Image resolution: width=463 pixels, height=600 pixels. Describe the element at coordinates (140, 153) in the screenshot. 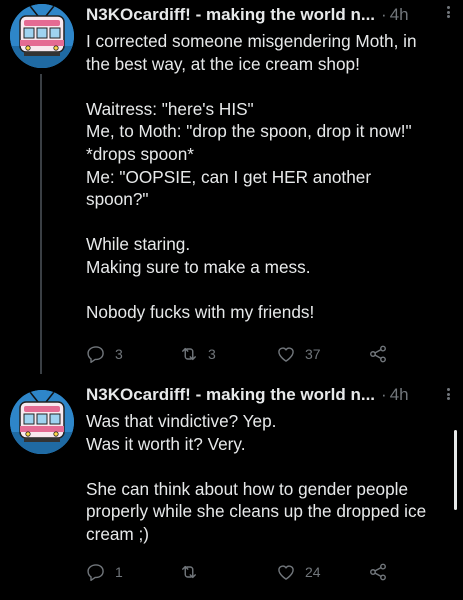

I see `text-line: *drops spoon*` at that location.